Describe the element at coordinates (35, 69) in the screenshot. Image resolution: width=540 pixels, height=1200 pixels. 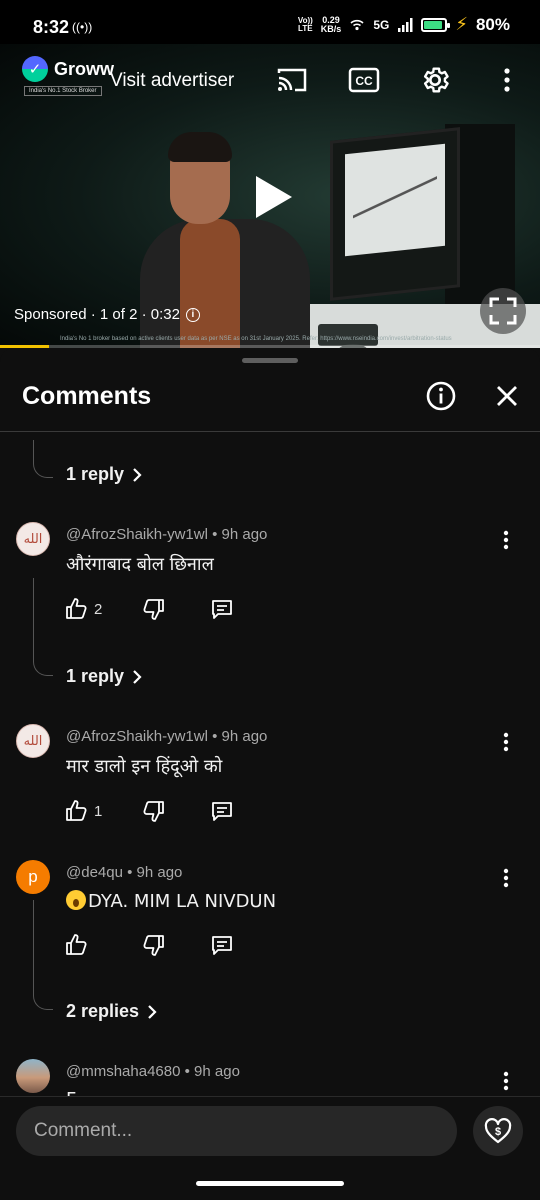
I see `groww-logo-icon: ✓` at that location.